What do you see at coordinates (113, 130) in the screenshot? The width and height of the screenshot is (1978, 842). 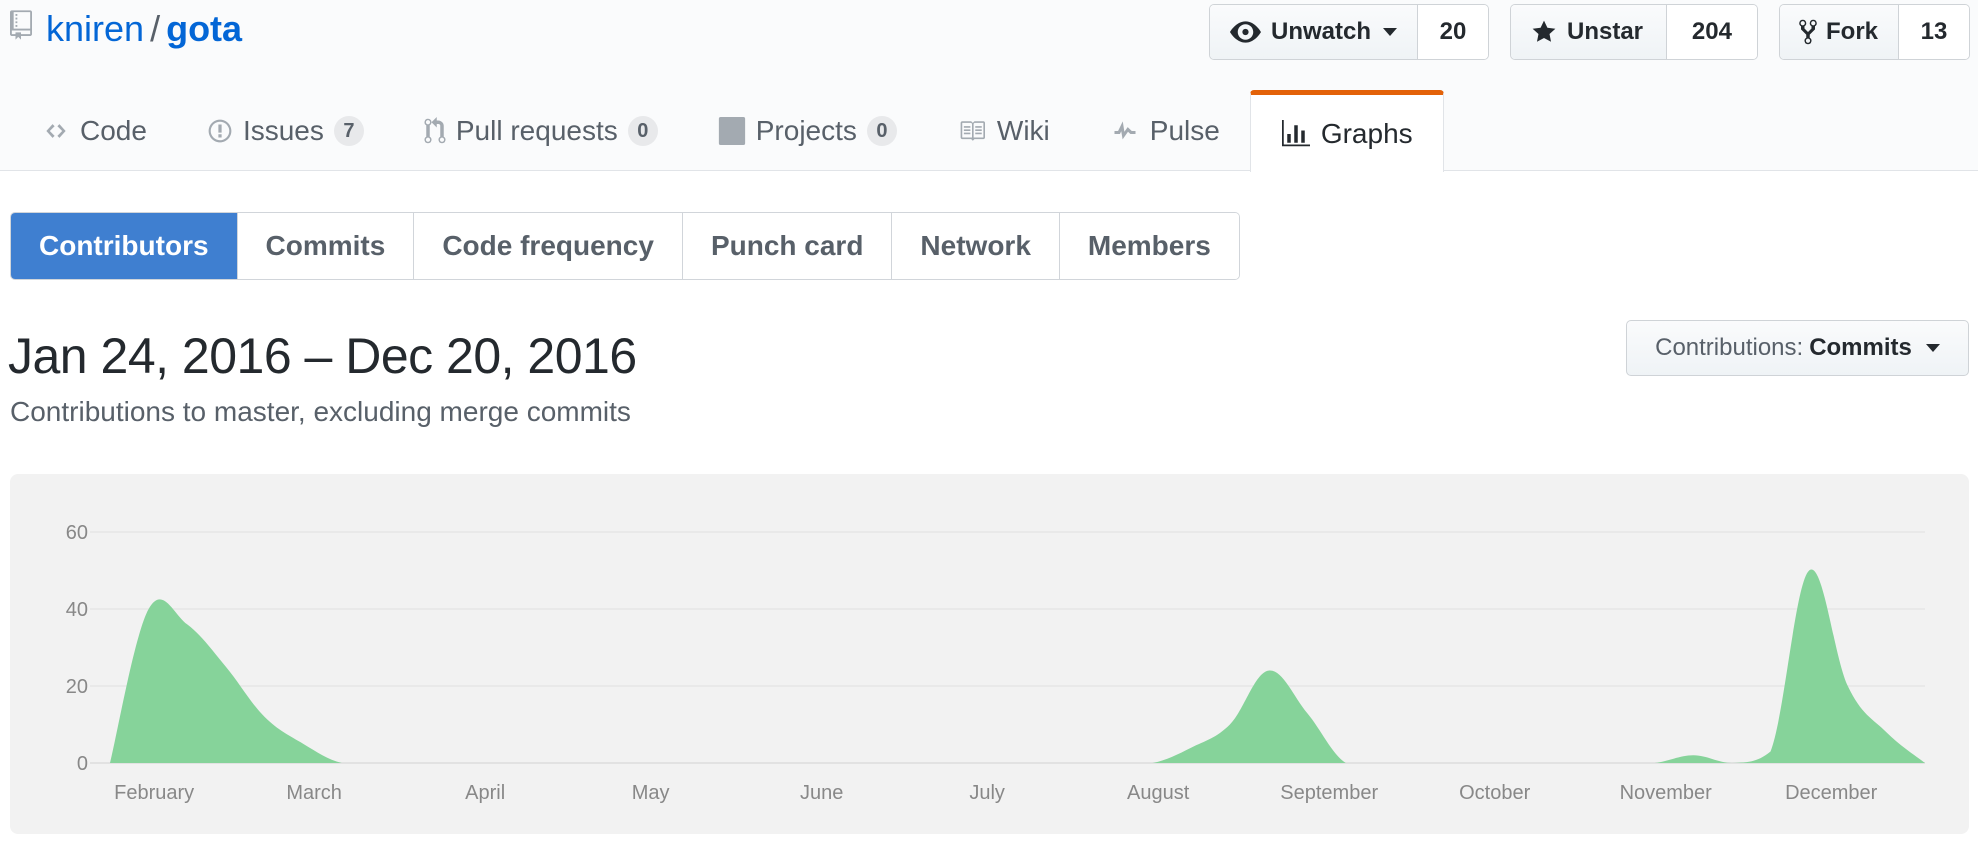 I see `tab-code-label: Code` at bounding box center [113, 130].